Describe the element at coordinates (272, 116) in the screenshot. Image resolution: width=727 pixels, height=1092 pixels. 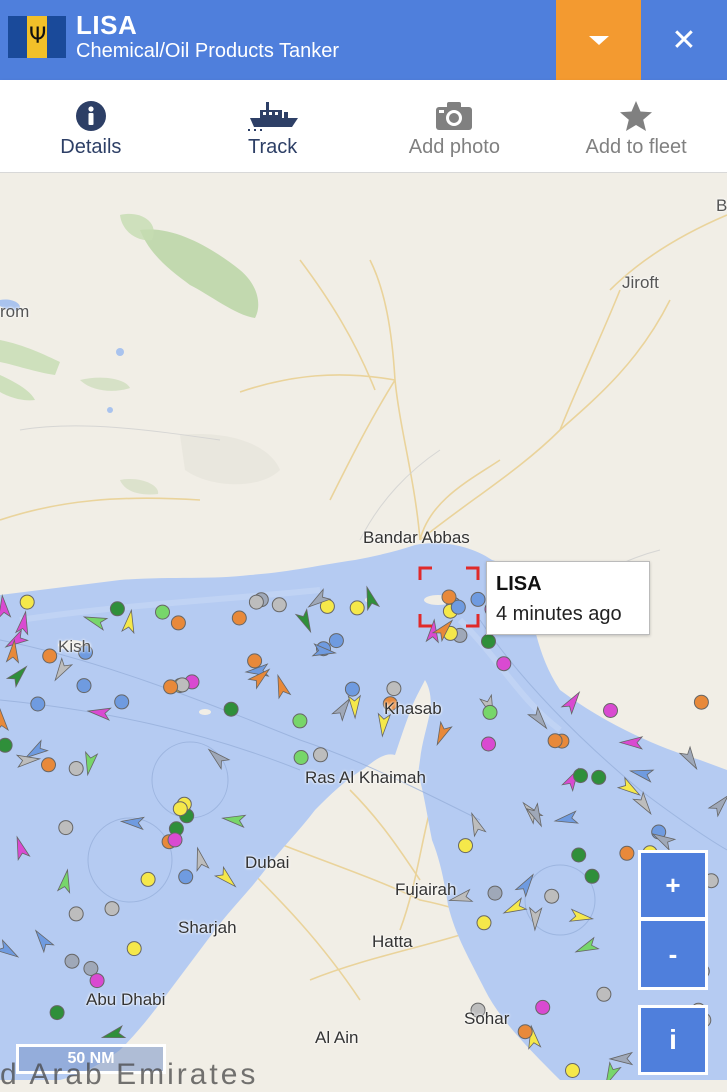
I see `ship-icon` at that location.